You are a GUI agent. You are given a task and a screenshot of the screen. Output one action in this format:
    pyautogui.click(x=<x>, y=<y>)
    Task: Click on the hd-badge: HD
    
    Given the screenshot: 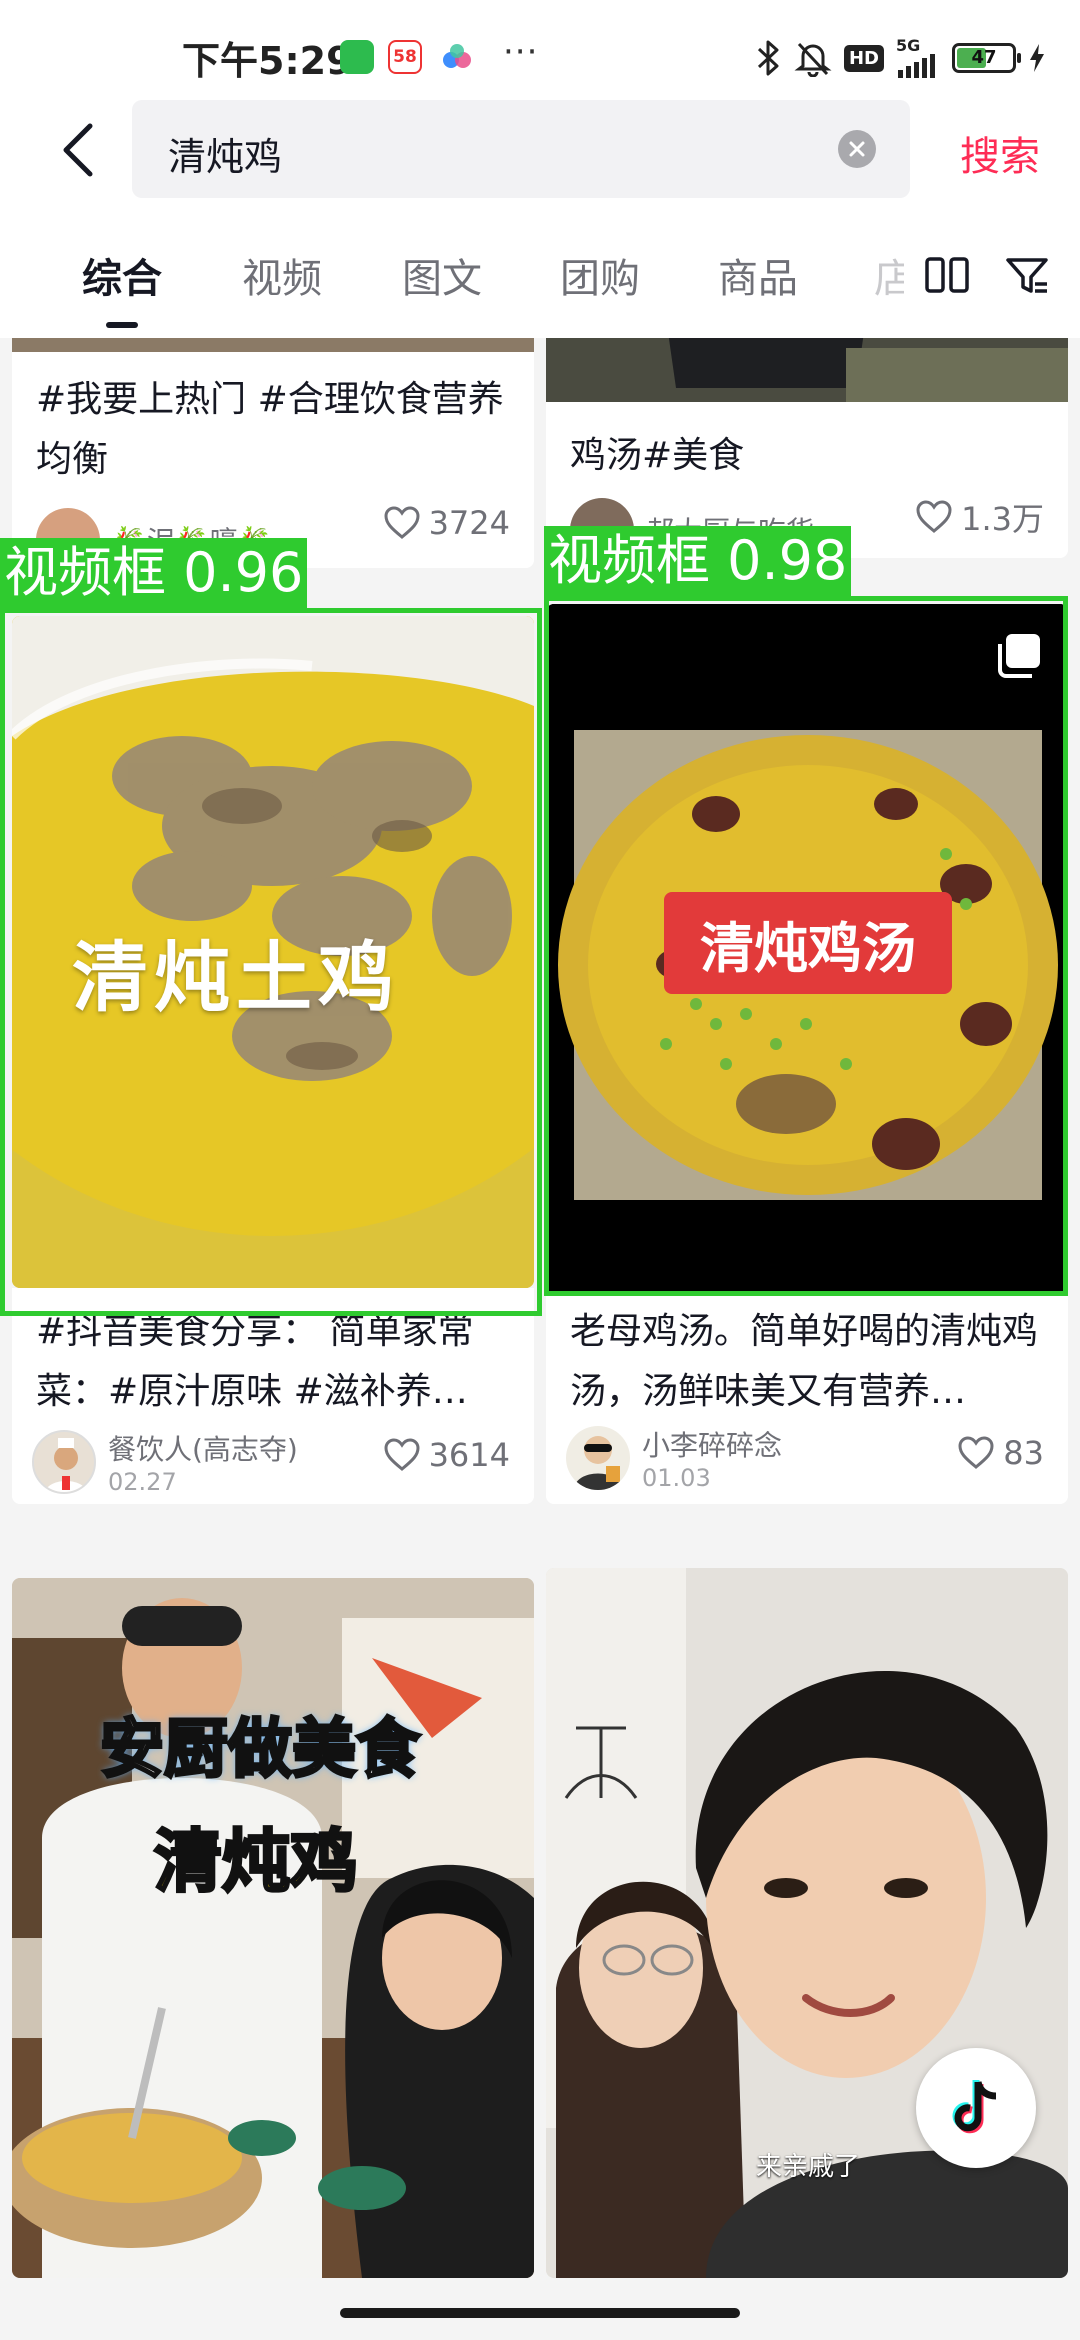 What is the action you would take?
    pyautogui.click(x=863, y=58)
    